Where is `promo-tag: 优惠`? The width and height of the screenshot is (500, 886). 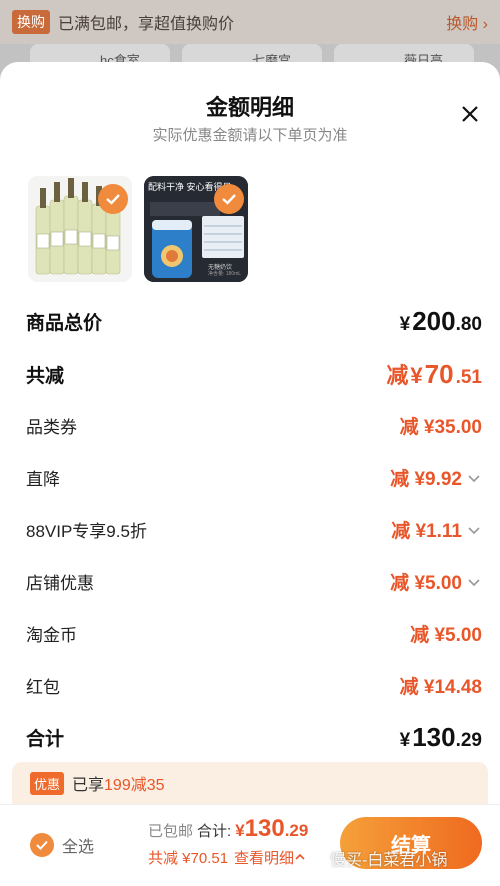 promo-tag: 优惠 is located at coordinates (47, 783).